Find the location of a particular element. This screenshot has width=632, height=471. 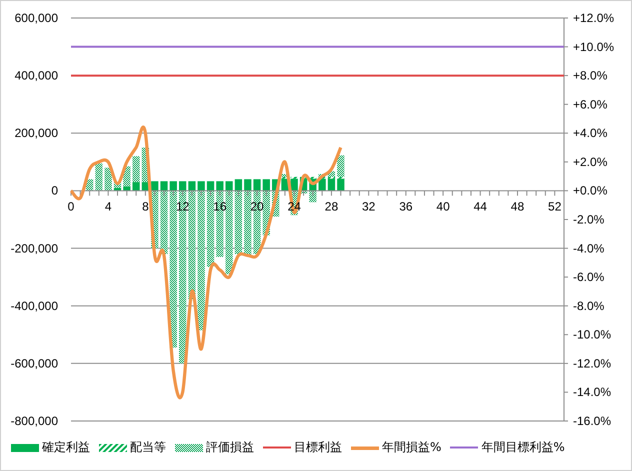

x-tick-label: 8 is located at coordinates (145, 207).